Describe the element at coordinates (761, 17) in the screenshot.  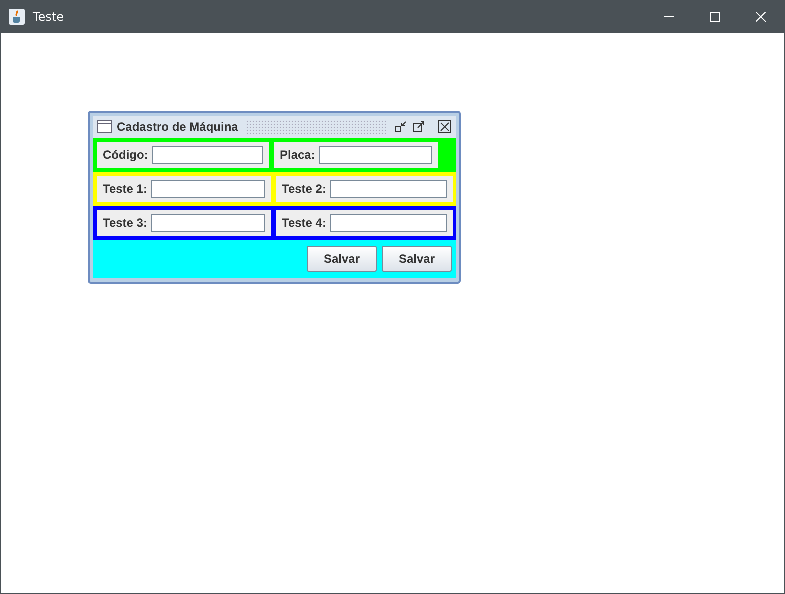
I see `close-icon` at that location.